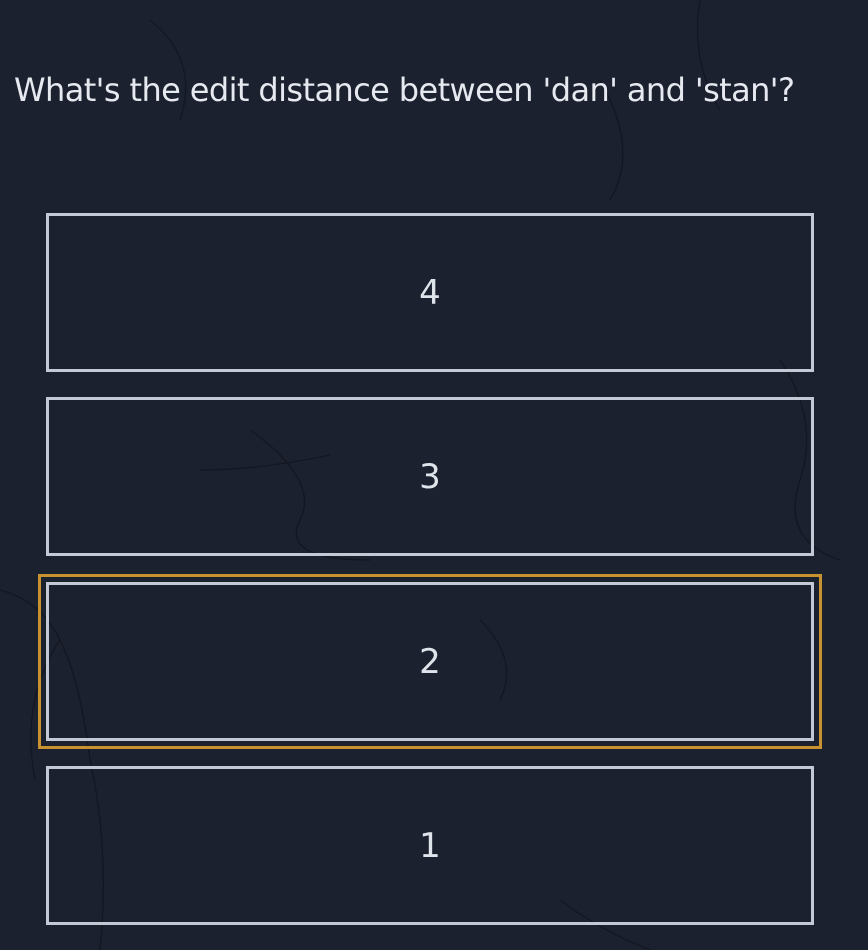 Image resolution: width=868 pixels, height=950 pixels. I want to click on answer-option-2: 2, so click(430, 661).